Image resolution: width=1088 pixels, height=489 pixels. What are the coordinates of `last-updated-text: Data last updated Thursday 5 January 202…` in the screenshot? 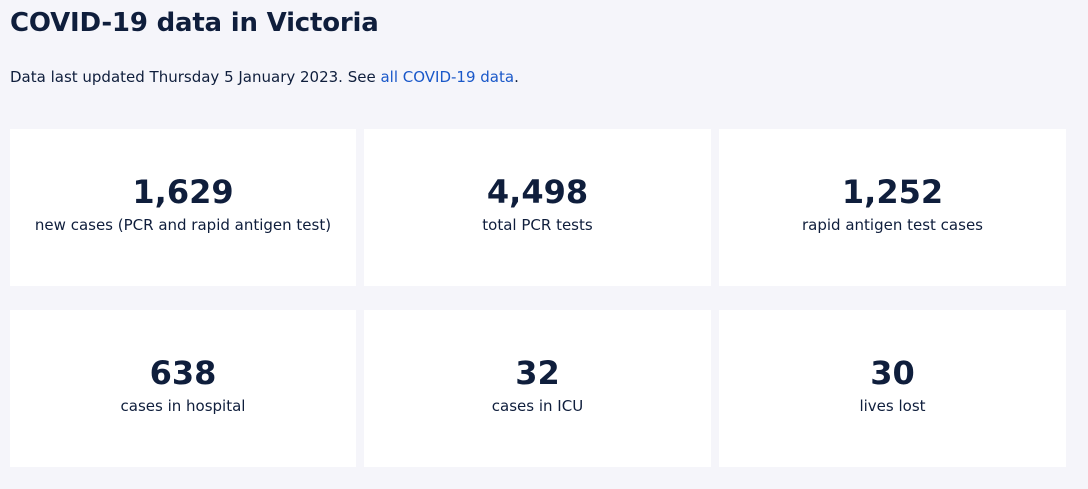 It's located at (264, 77).